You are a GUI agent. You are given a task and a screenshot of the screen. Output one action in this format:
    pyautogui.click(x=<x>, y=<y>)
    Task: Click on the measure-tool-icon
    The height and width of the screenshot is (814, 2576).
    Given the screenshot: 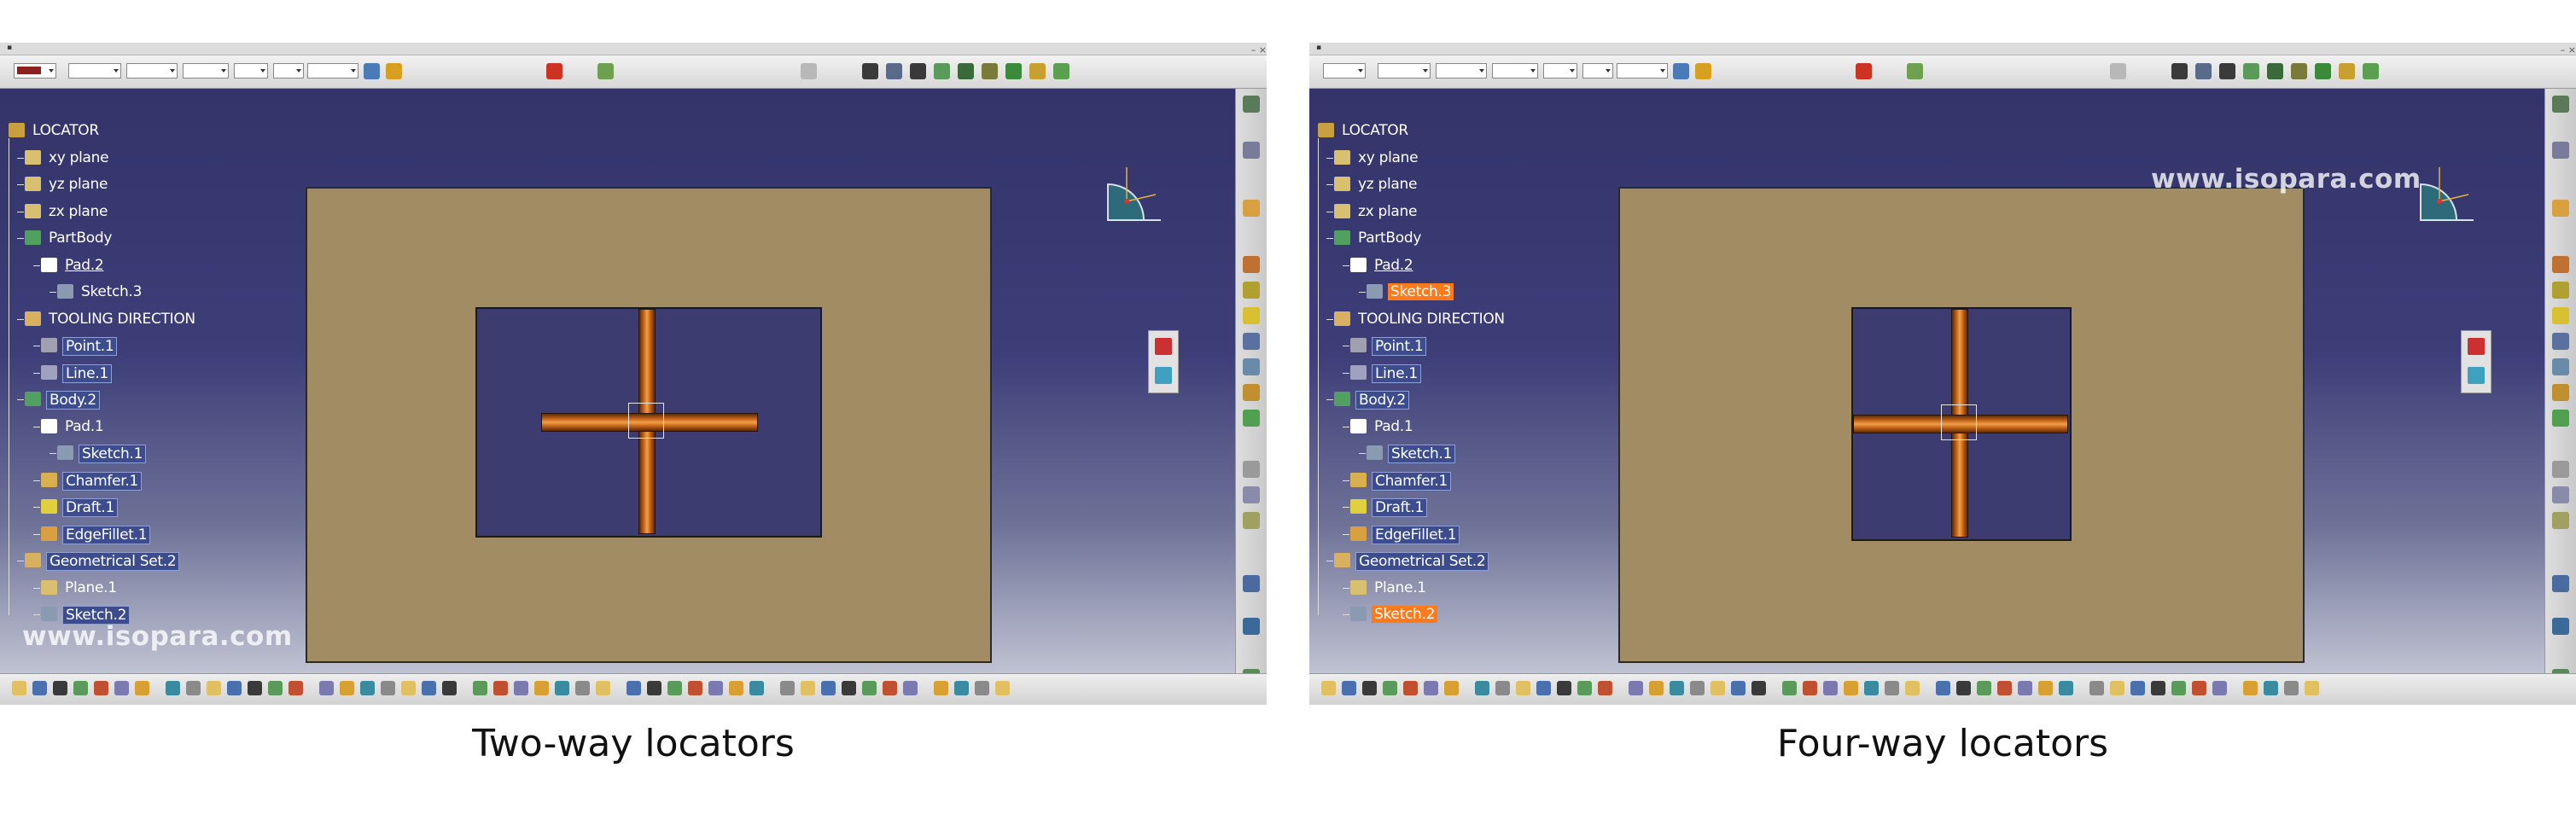 What is the action you would take?
    pyautogui.click(x=1251, y=583)
    